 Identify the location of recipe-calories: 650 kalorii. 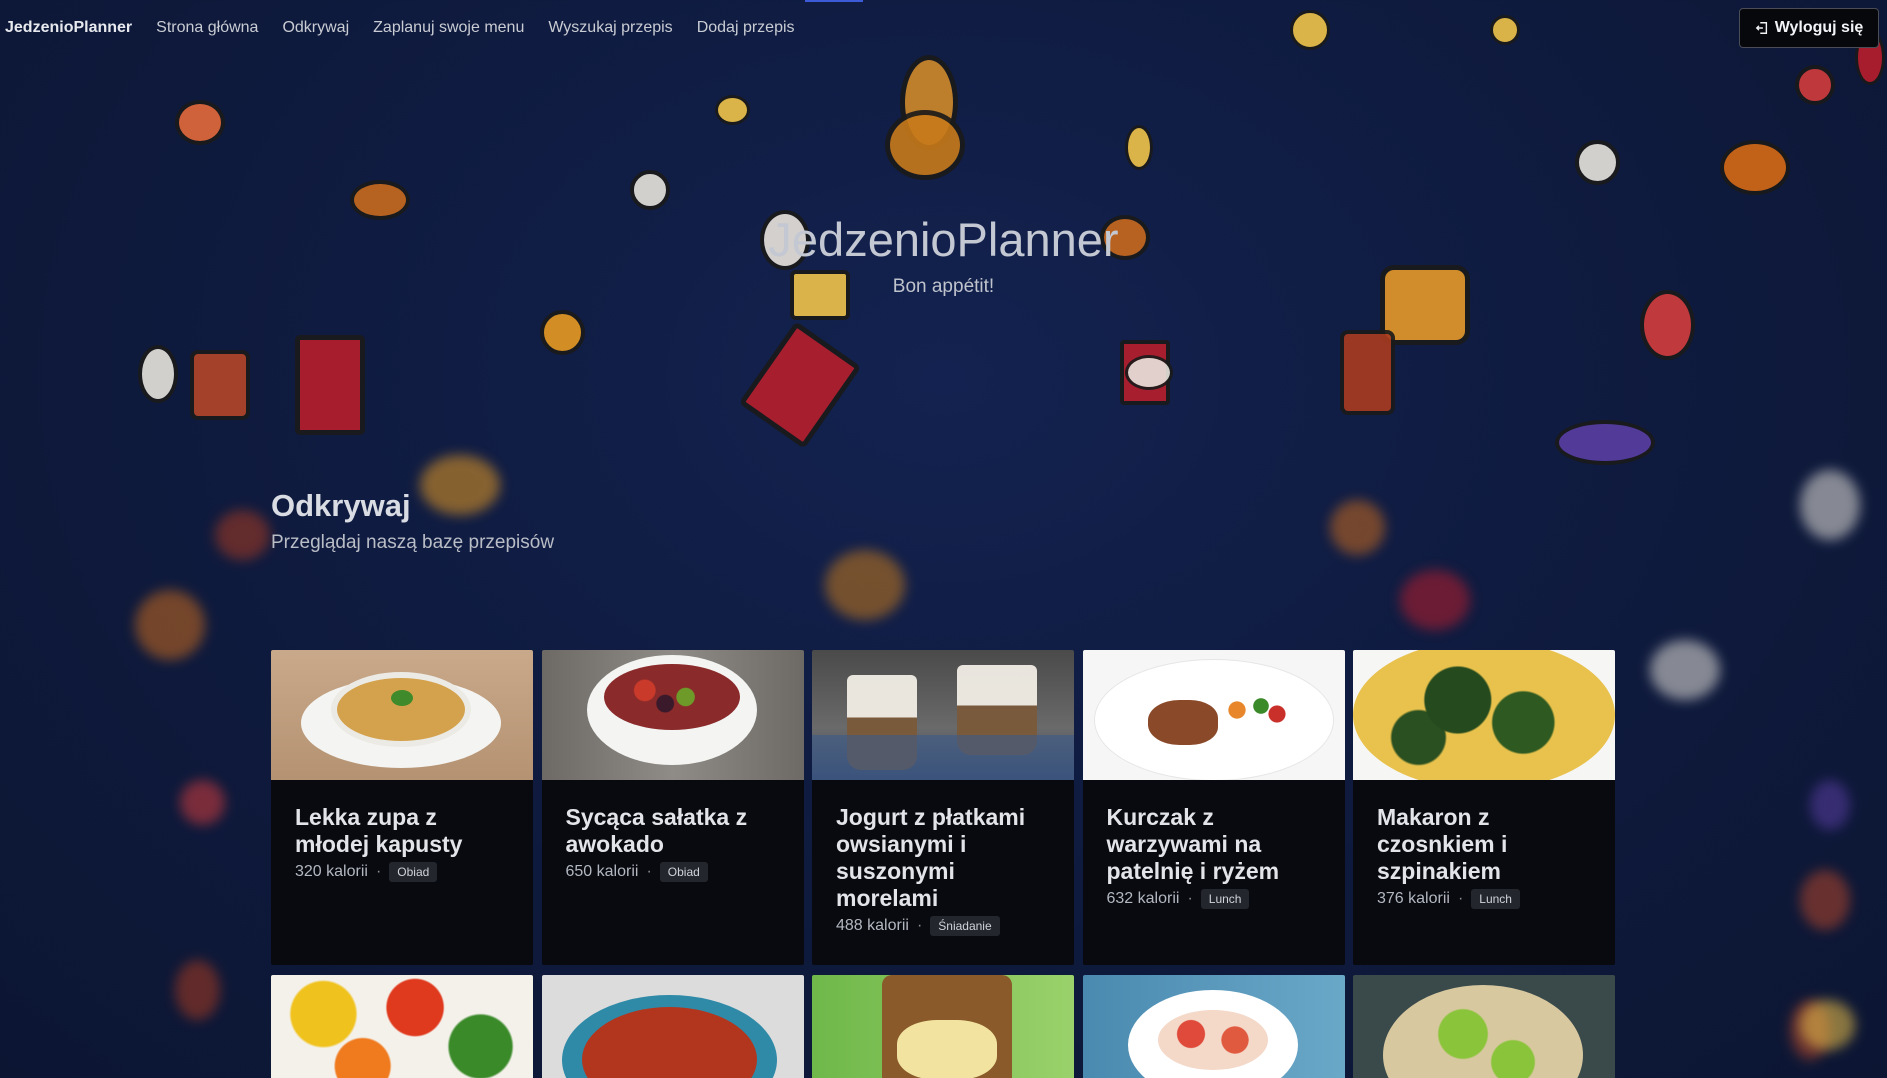
(602, 871).